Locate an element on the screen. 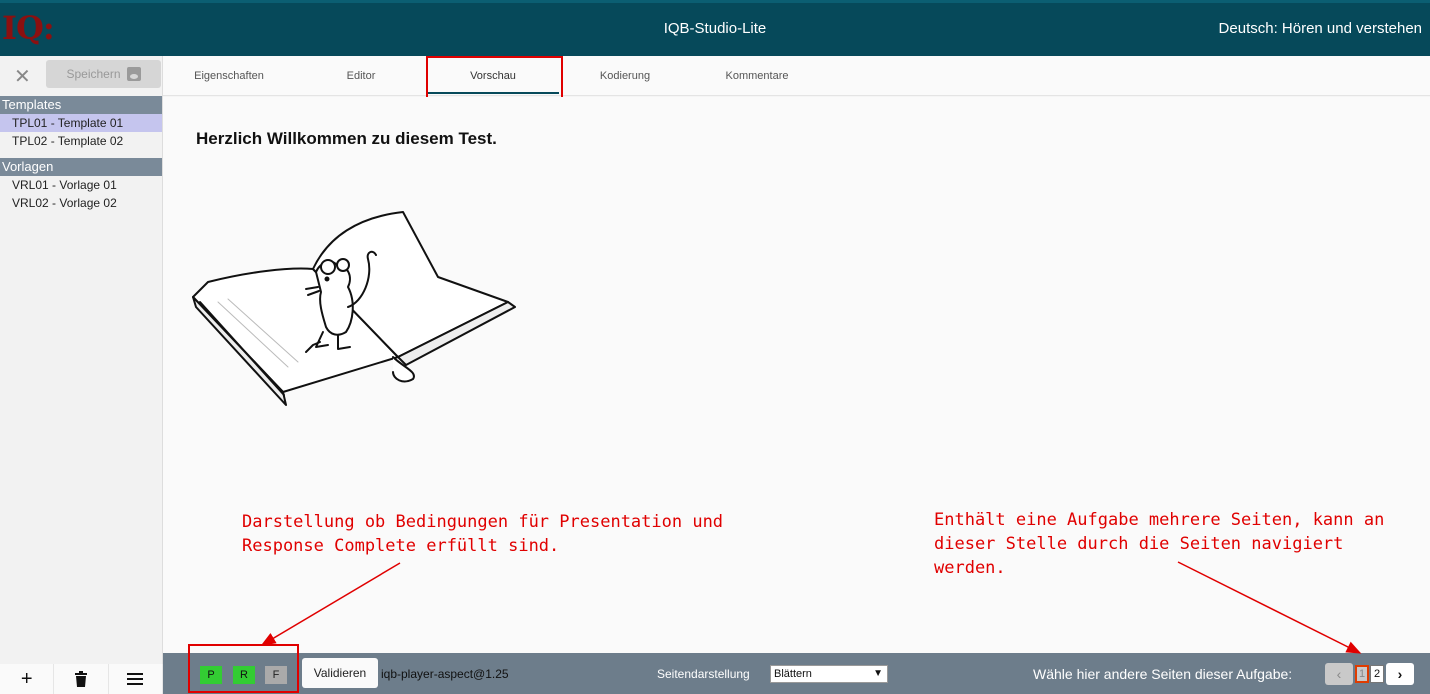 The image size is (1430, 694). tab-kodierung: Kodierung is located at coordinates (625, 75).